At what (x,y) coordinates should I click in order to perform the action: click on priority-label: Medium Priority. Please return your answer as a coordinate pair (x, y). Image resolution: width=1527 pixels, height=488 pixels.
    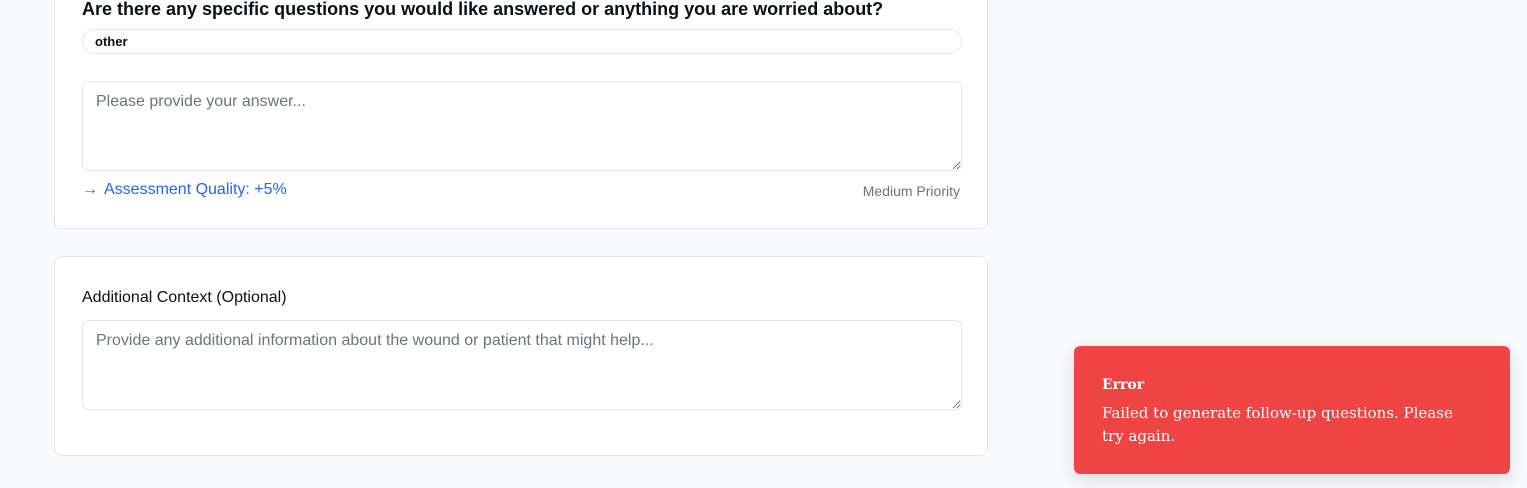
    Looking at the image, I should click on (911, 191).